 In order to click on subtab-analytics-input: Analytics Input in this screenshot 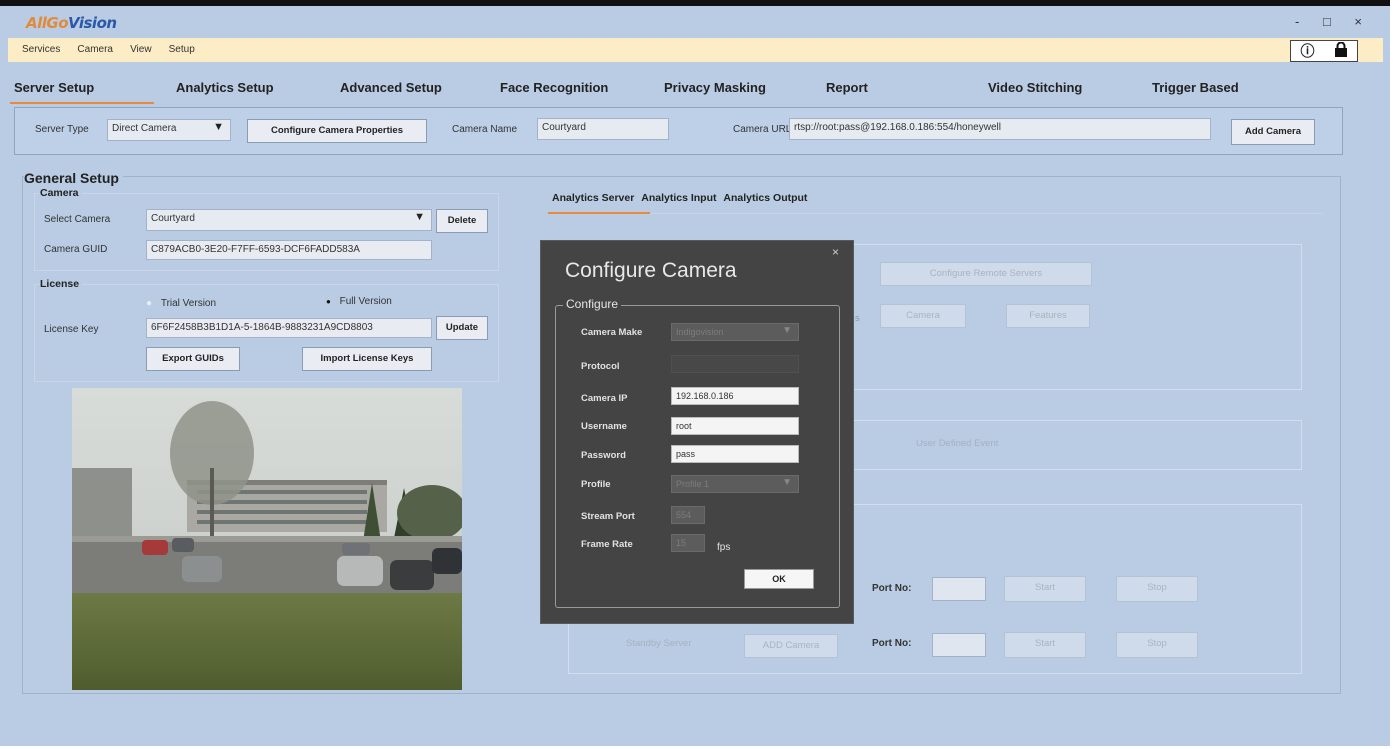, I will do `click(678, 198)`.